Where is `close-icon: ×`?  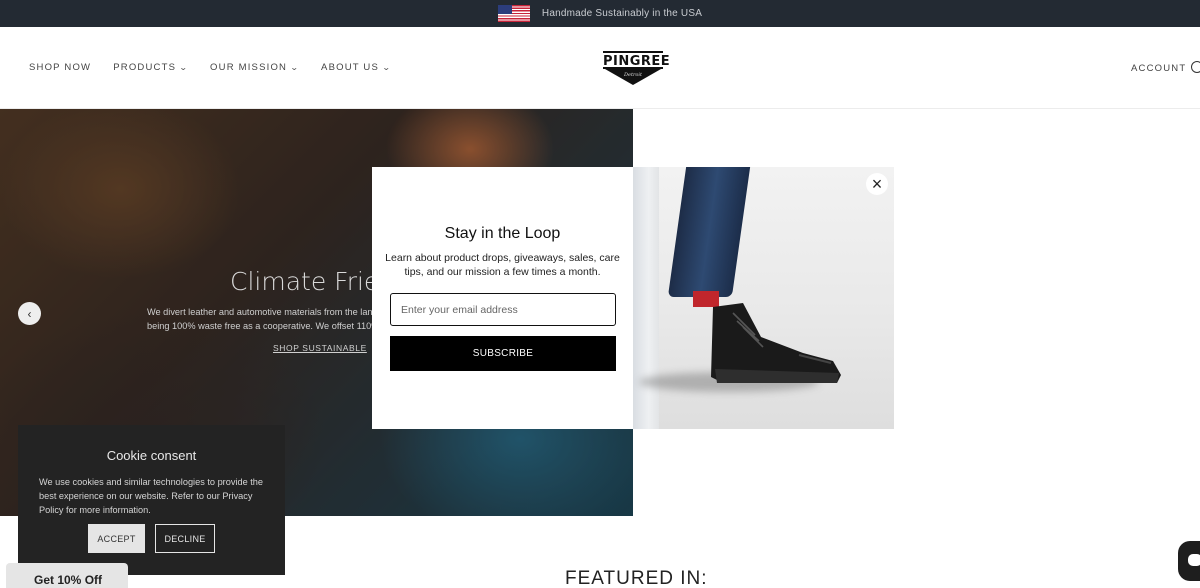
close-icon: × is located at coordinates (877, 184).